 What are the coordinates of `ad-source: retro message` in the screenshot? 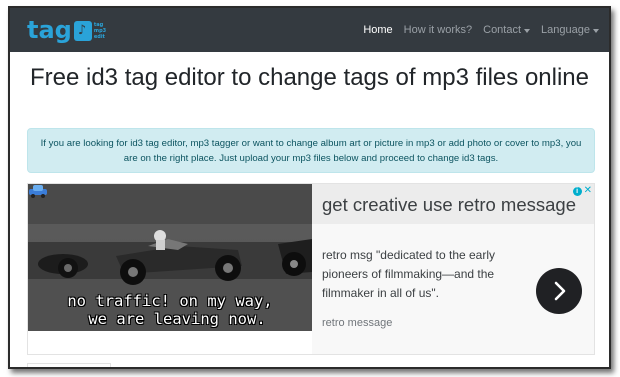 It's located at (357, 323).